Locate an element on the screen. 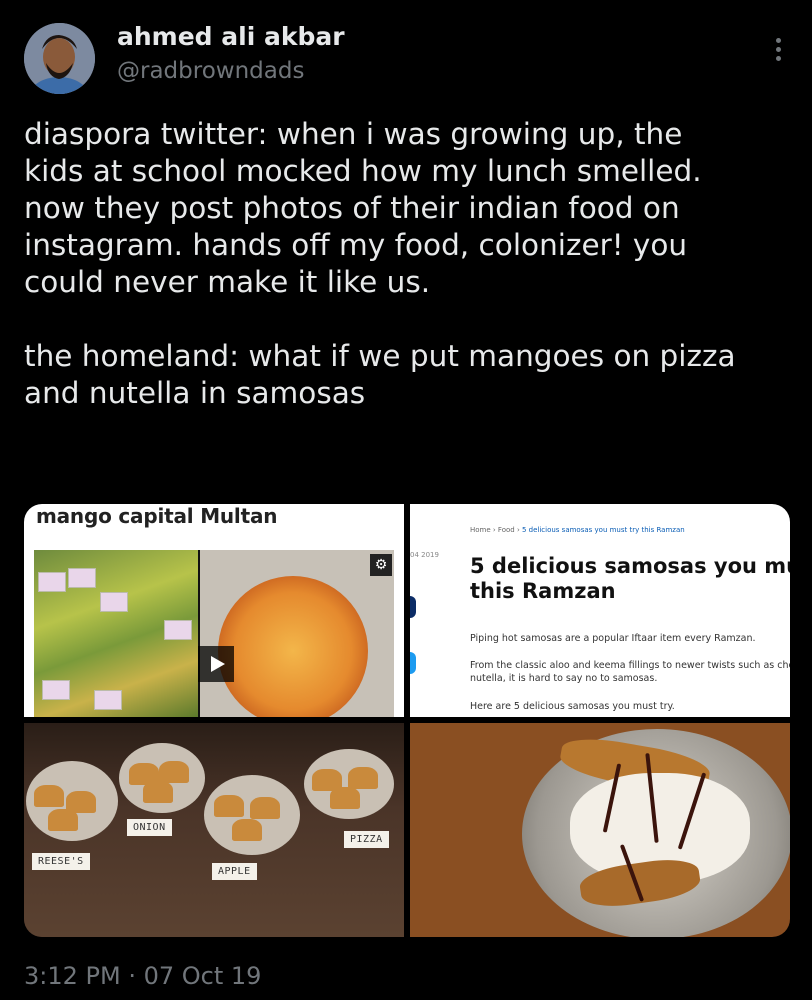  article-headline: 5 delicious samosas you mu this Ramzan is located at coordinates (630, 578).